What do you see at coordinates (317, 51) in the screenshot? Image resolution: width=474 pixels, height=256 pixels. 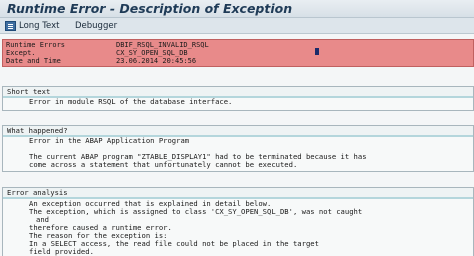 I see `text-cursor` at bounding box center [317, 51].